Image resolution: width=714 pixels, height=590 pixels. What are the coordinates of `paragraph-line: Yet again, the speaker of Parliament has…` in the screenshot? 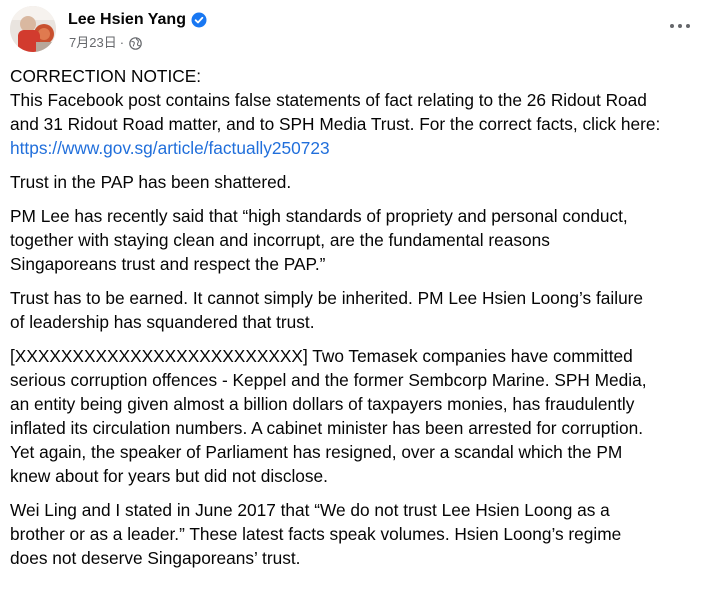 It's located at (316, 452).